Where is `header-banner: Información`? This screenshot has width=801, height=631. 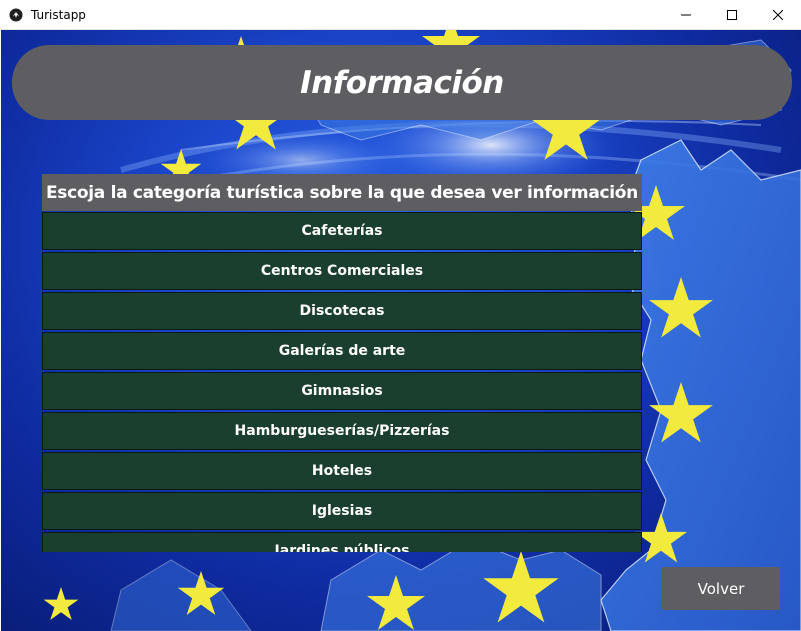
header-banner: Información is located at coordinates (402, 82).